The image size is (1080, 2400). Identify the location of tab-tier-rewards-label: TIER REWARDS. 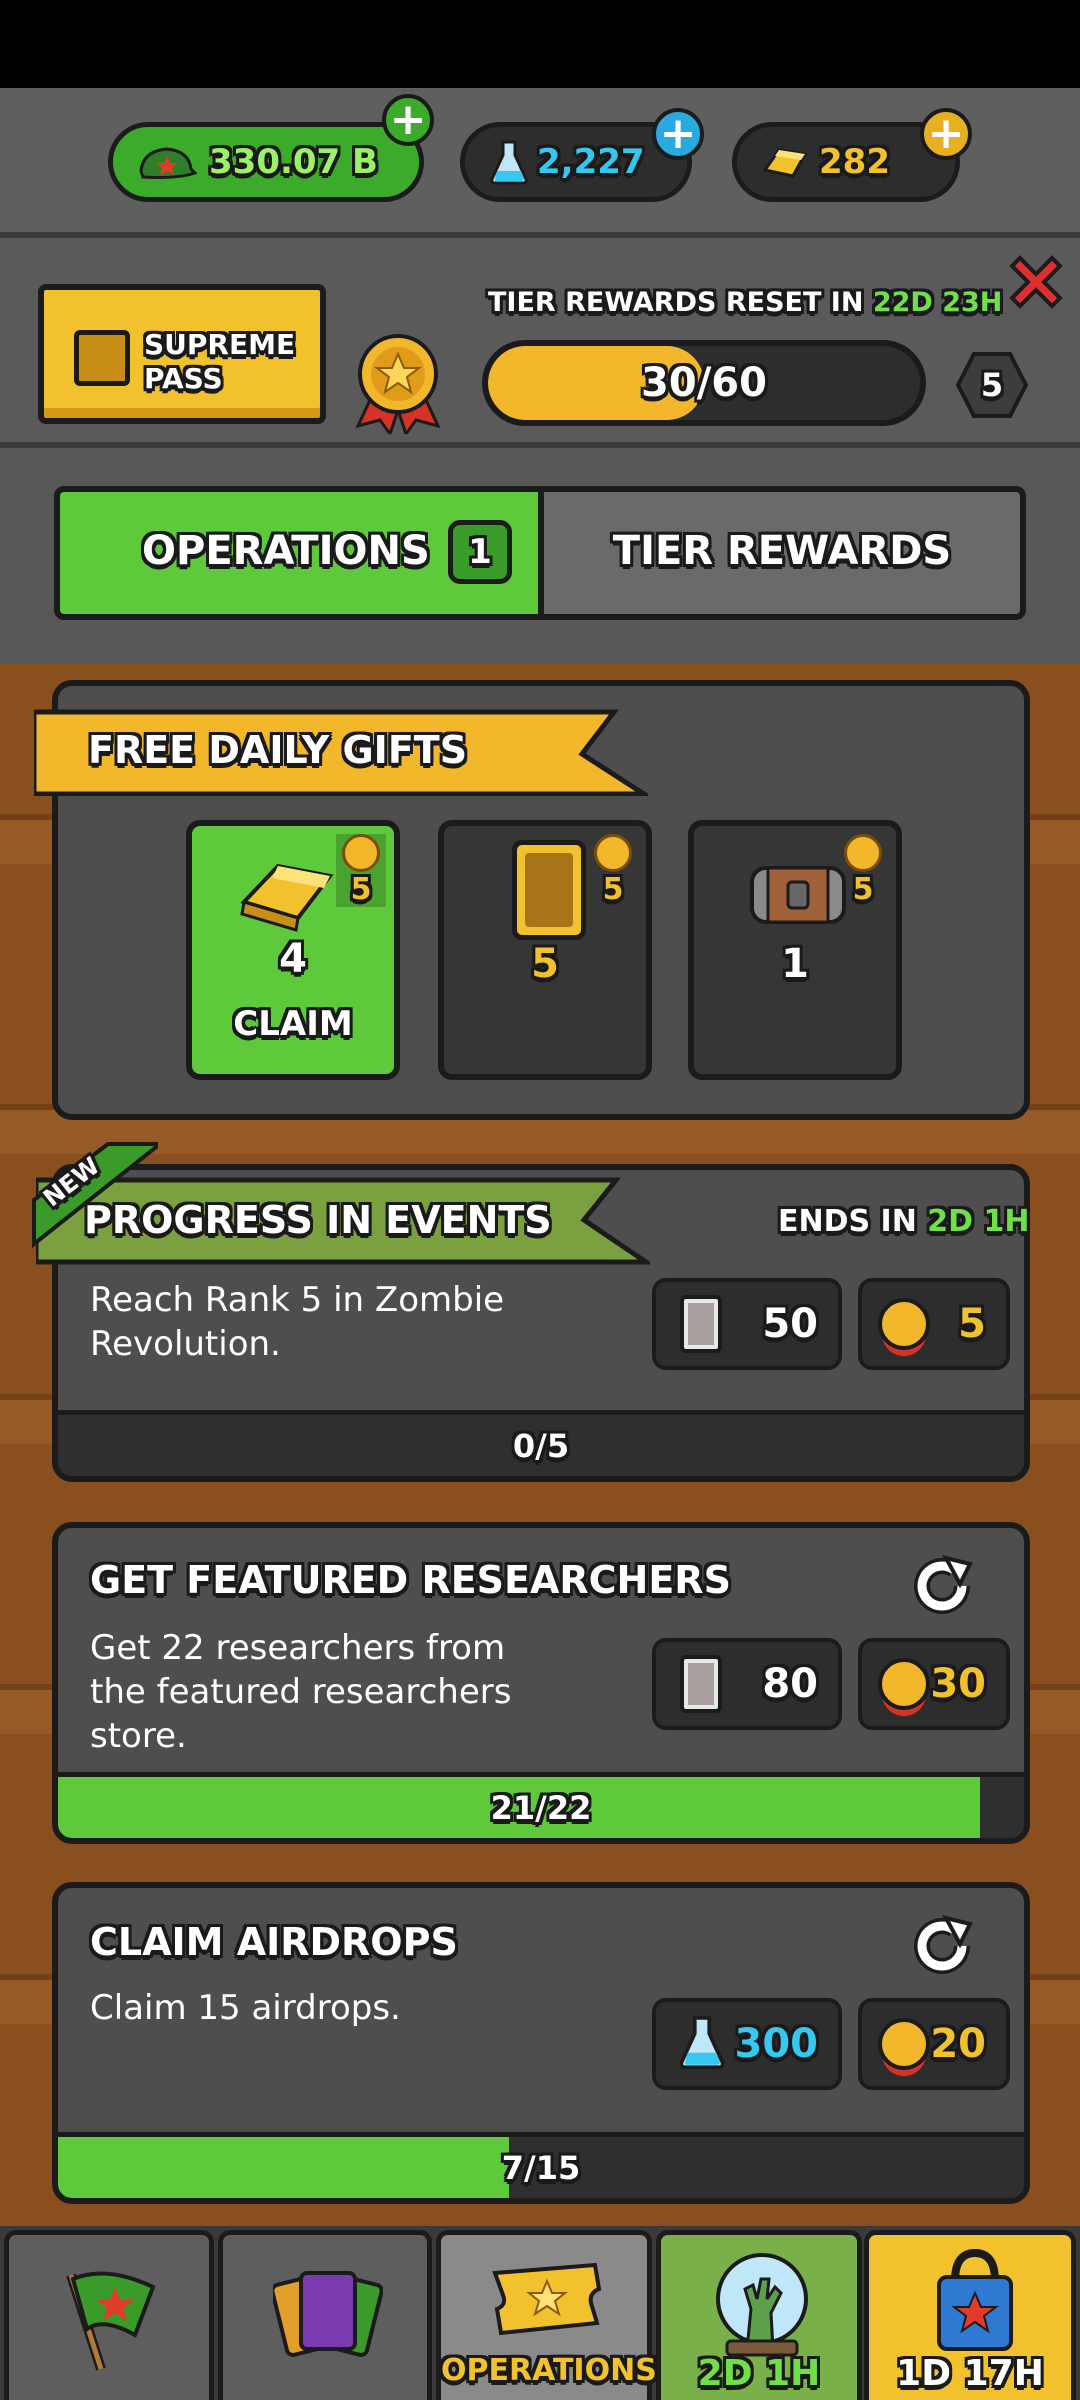
(782, 551).